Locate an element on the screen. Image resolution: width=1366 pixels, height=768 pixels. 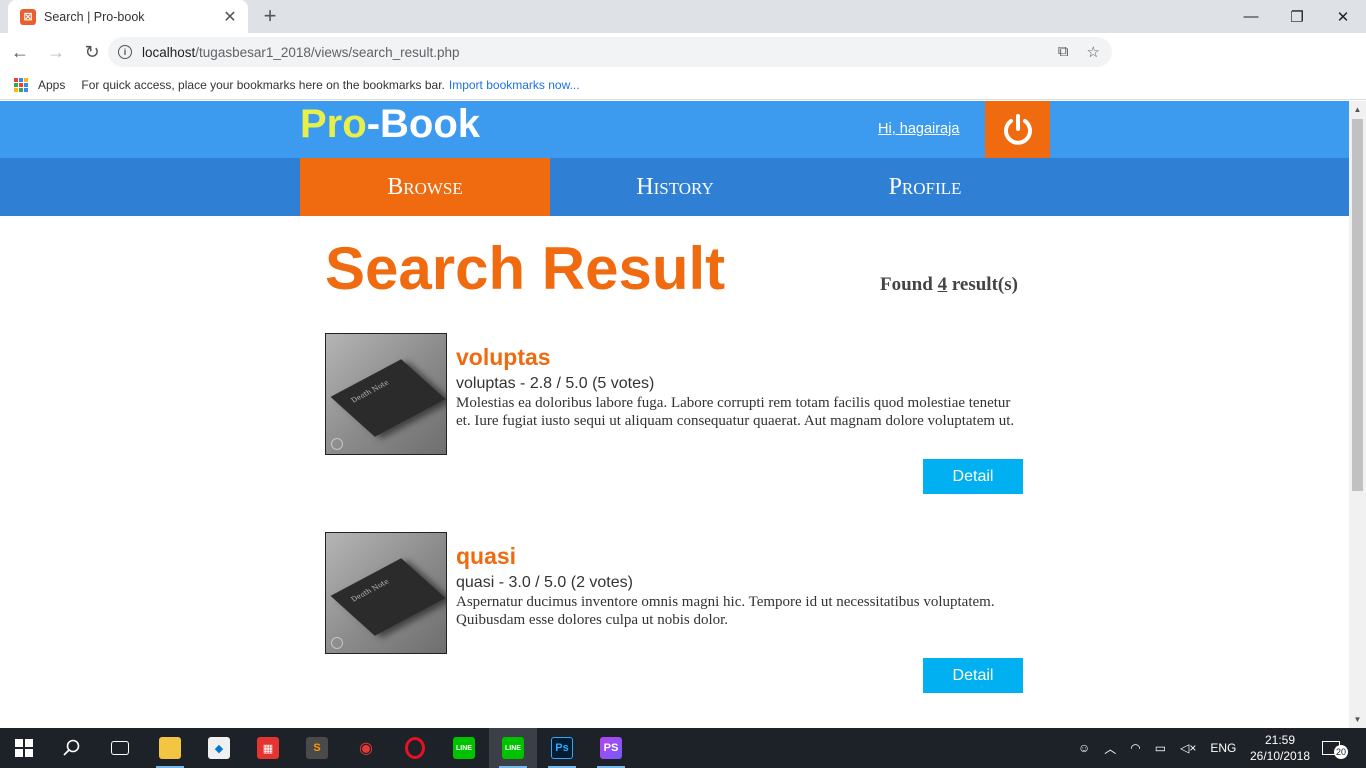
new-tab-icon: + is located at coordinates (270, 15).